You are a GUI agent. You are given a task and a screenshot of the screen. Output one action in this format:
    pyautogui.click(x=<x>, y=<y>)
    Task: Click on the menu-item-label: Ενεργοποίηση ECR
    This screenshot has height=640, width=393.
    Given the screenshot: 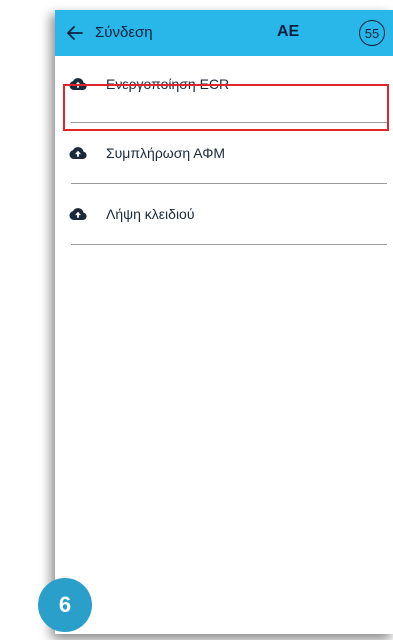 What is the action you would take?
    pyautogui.click(x=168, y=84)
    